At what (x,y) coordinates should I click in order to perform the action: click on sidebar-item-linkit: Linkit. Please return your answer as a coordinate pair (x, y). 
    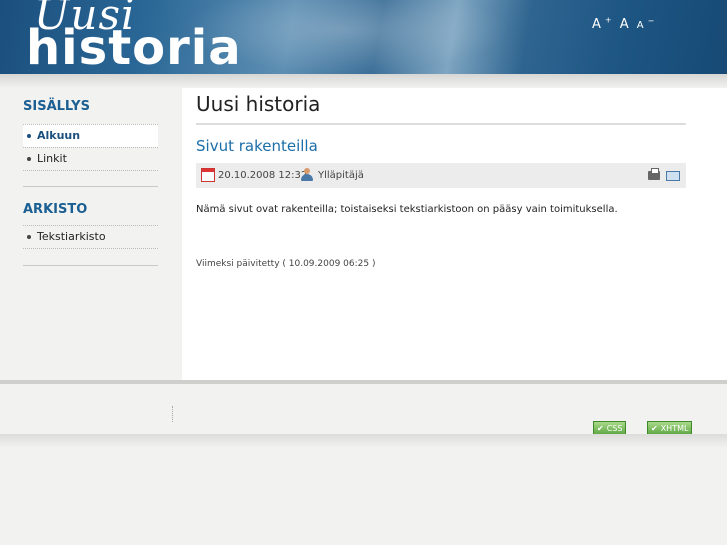
    Looking at the image, I should click on (90, 159).